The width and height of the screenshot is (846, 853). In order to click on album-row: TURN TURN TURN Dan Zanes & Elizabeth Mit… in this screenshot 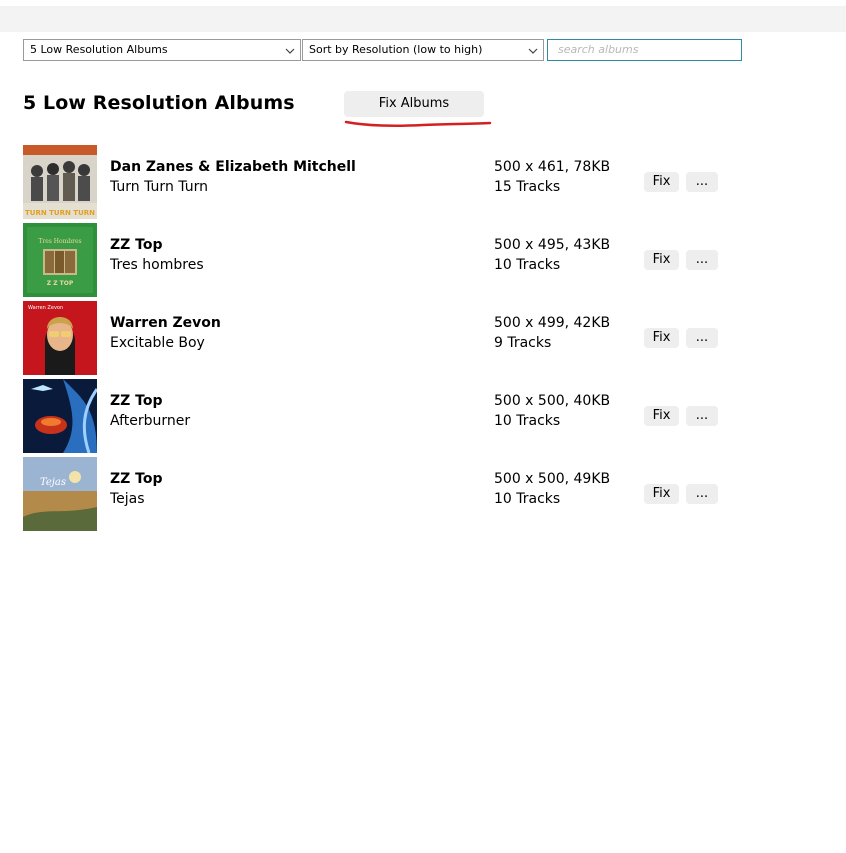, I will do `click(423, 182)`.